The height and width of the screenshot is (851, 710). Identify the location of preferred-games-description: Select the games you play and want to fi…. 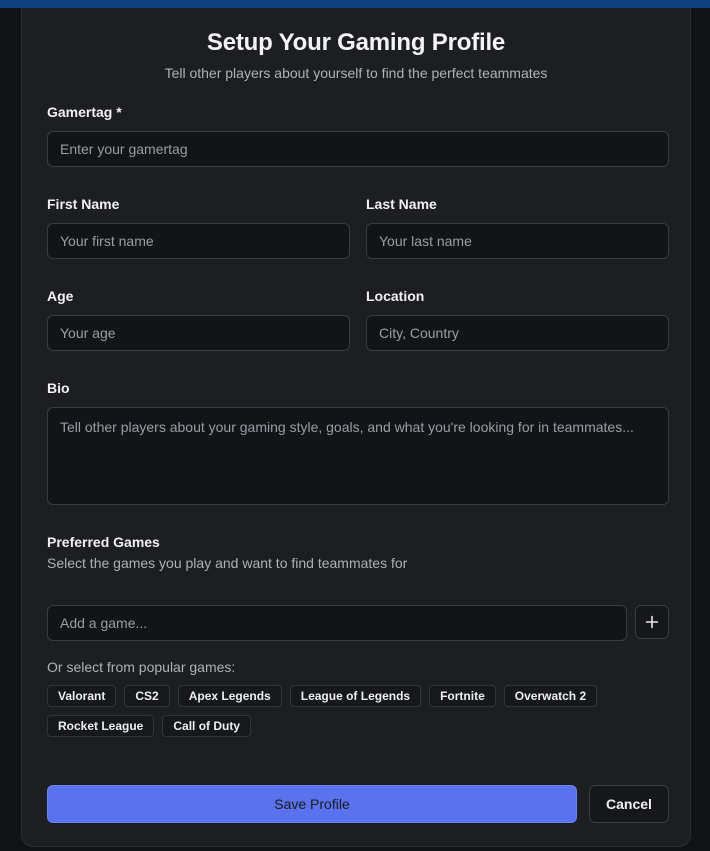
(227, 563).